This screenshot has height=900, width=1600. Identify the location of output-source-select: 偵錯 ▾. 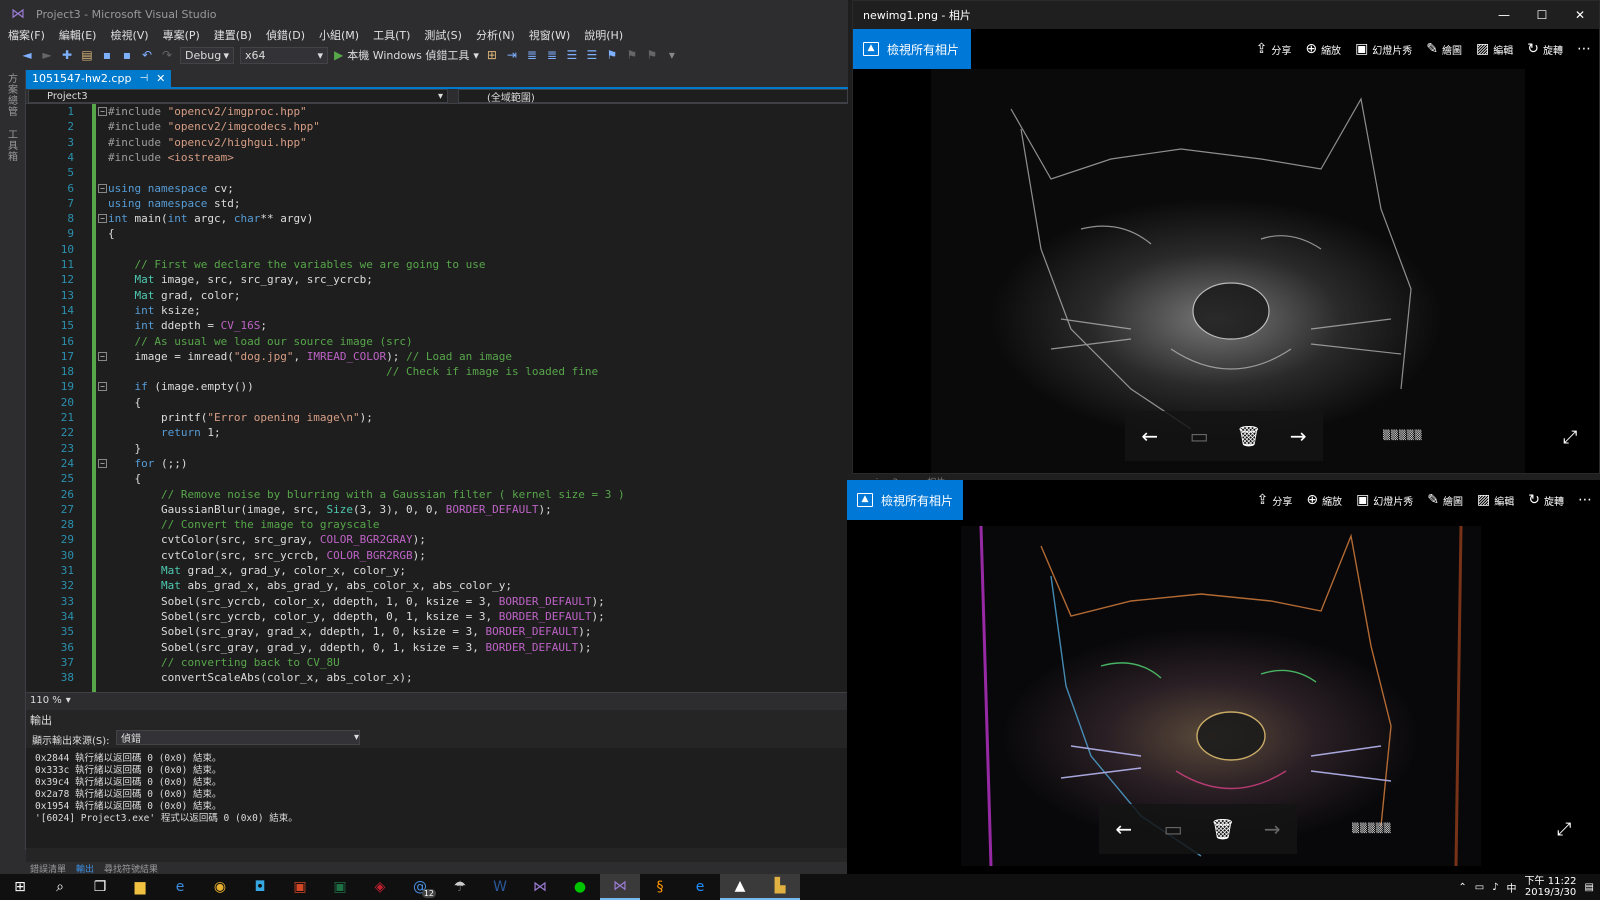
(238, 737).